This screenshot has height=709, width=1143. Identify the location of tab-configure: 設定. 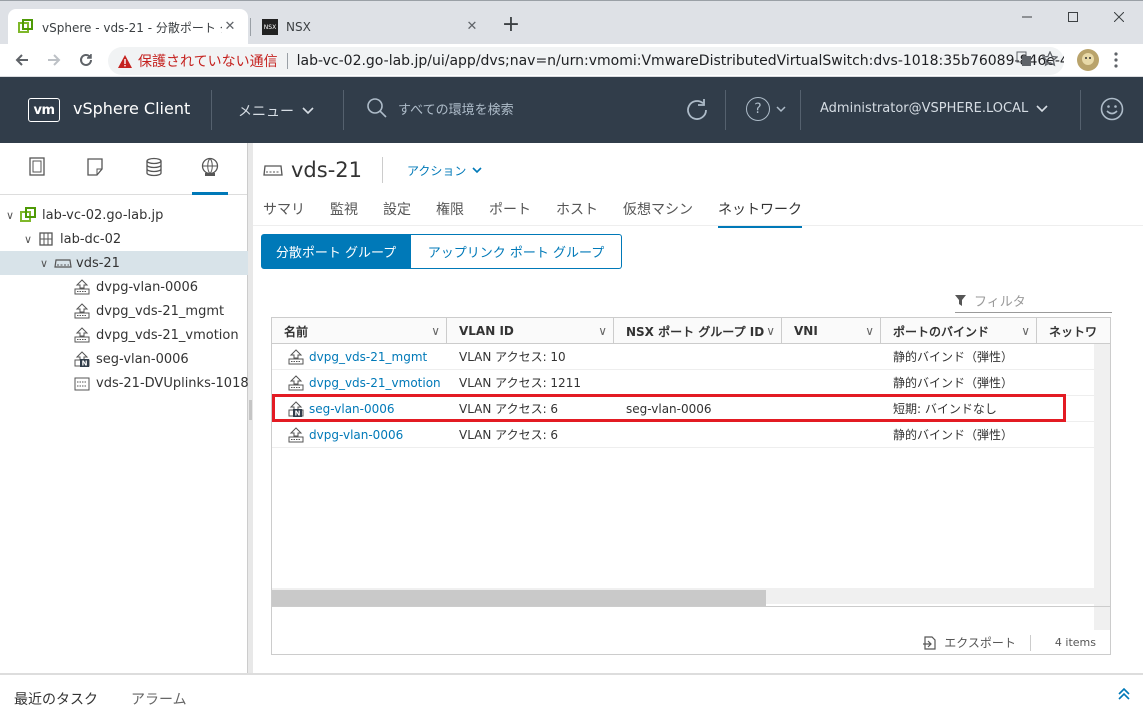
(397, 212).